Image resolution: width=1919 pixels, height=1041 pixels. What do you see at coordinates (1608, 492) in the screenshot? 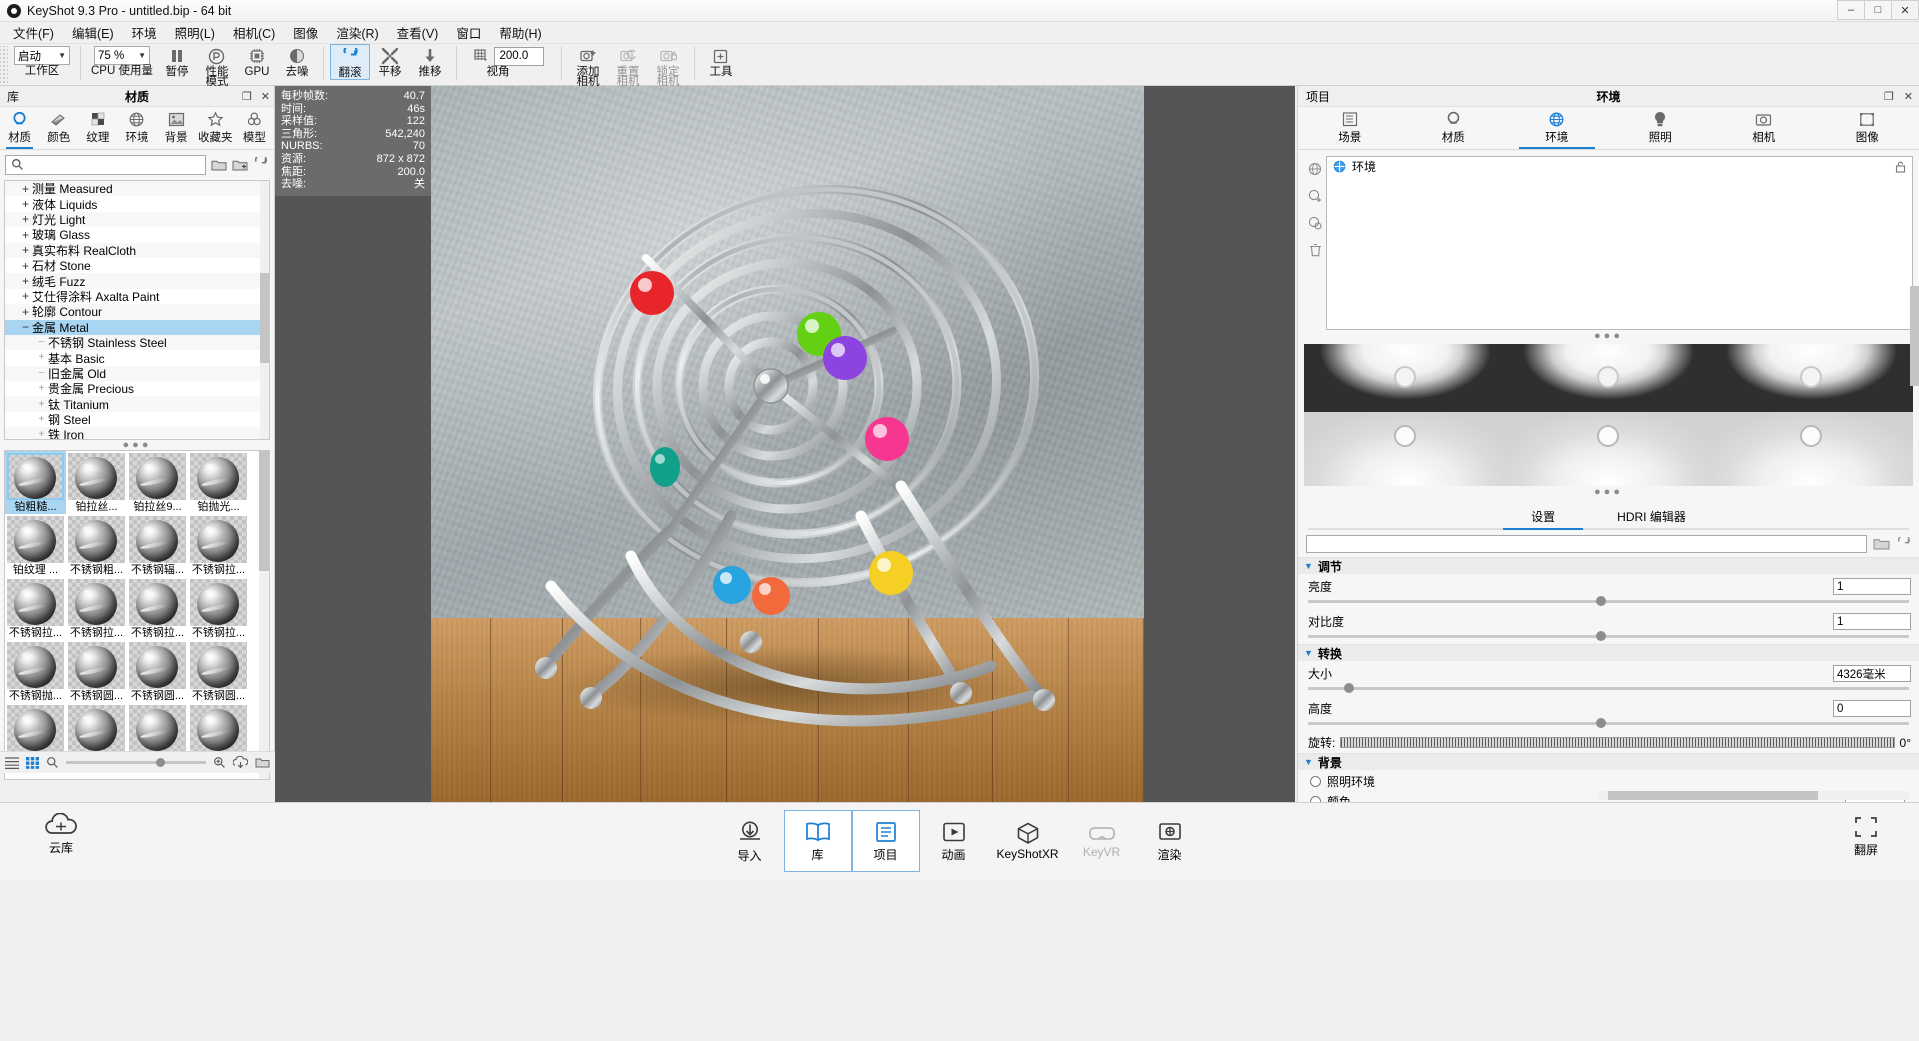
I see `settings-splitter-handle: ●●●` at bounding box center [1608, 492].